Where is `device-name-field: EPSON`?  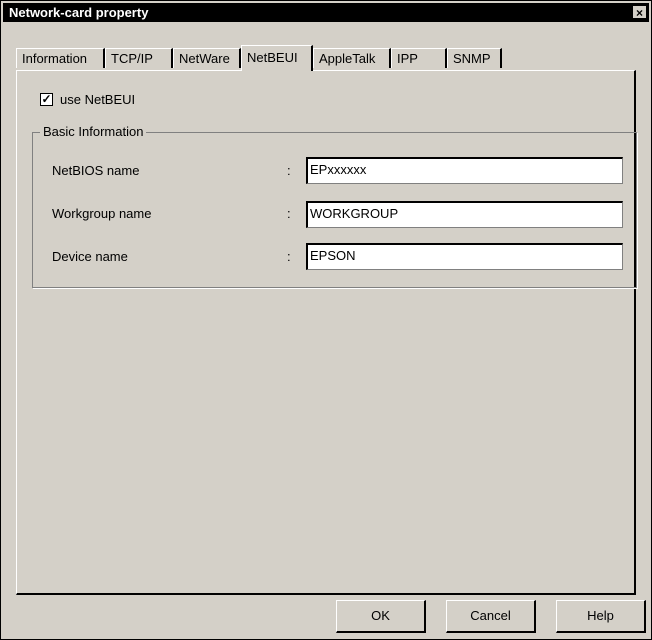
device-name-field: EPSON is located at coordinates (464, 256).